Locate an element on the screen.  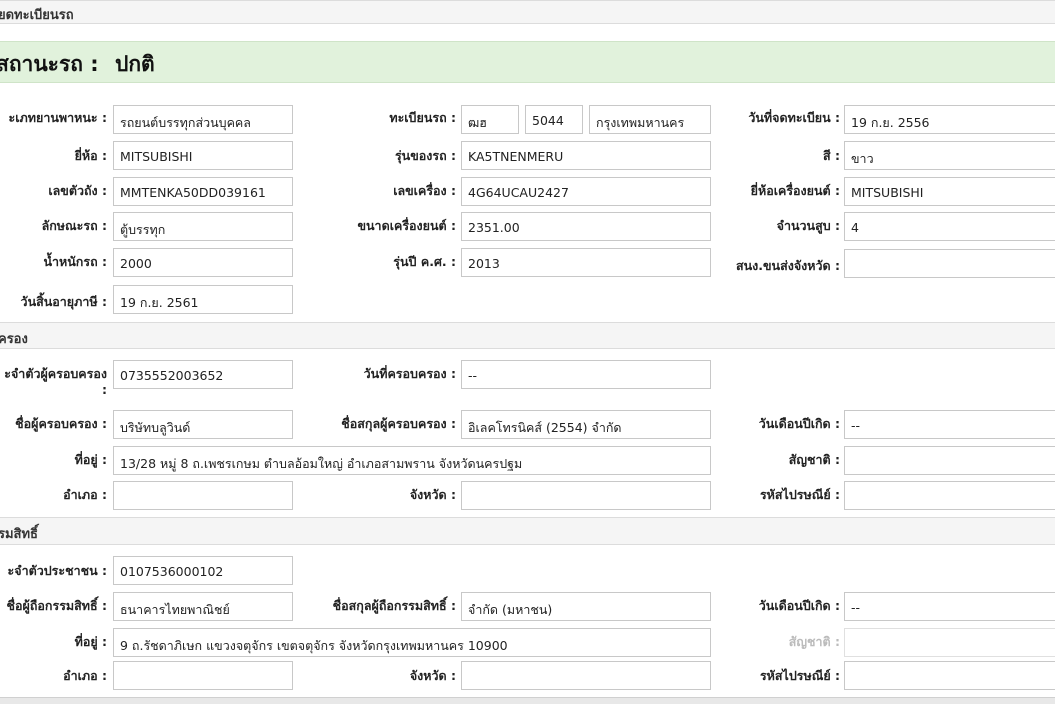
possessor-id-label-colon: : is located at coordinates (104, 389).